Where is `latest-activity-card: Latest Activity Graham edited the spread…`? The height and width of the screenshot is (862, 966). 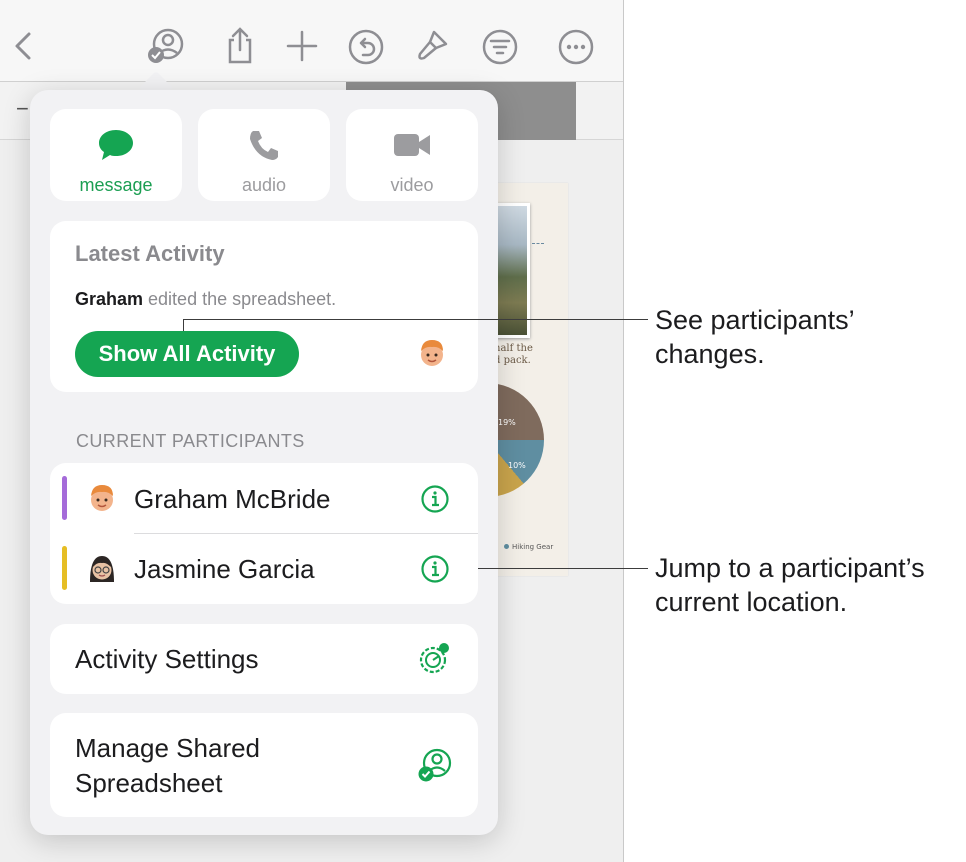 latest-activity-card: Latest Activity Graham edited the spread… is located at coordinates (264, 306).